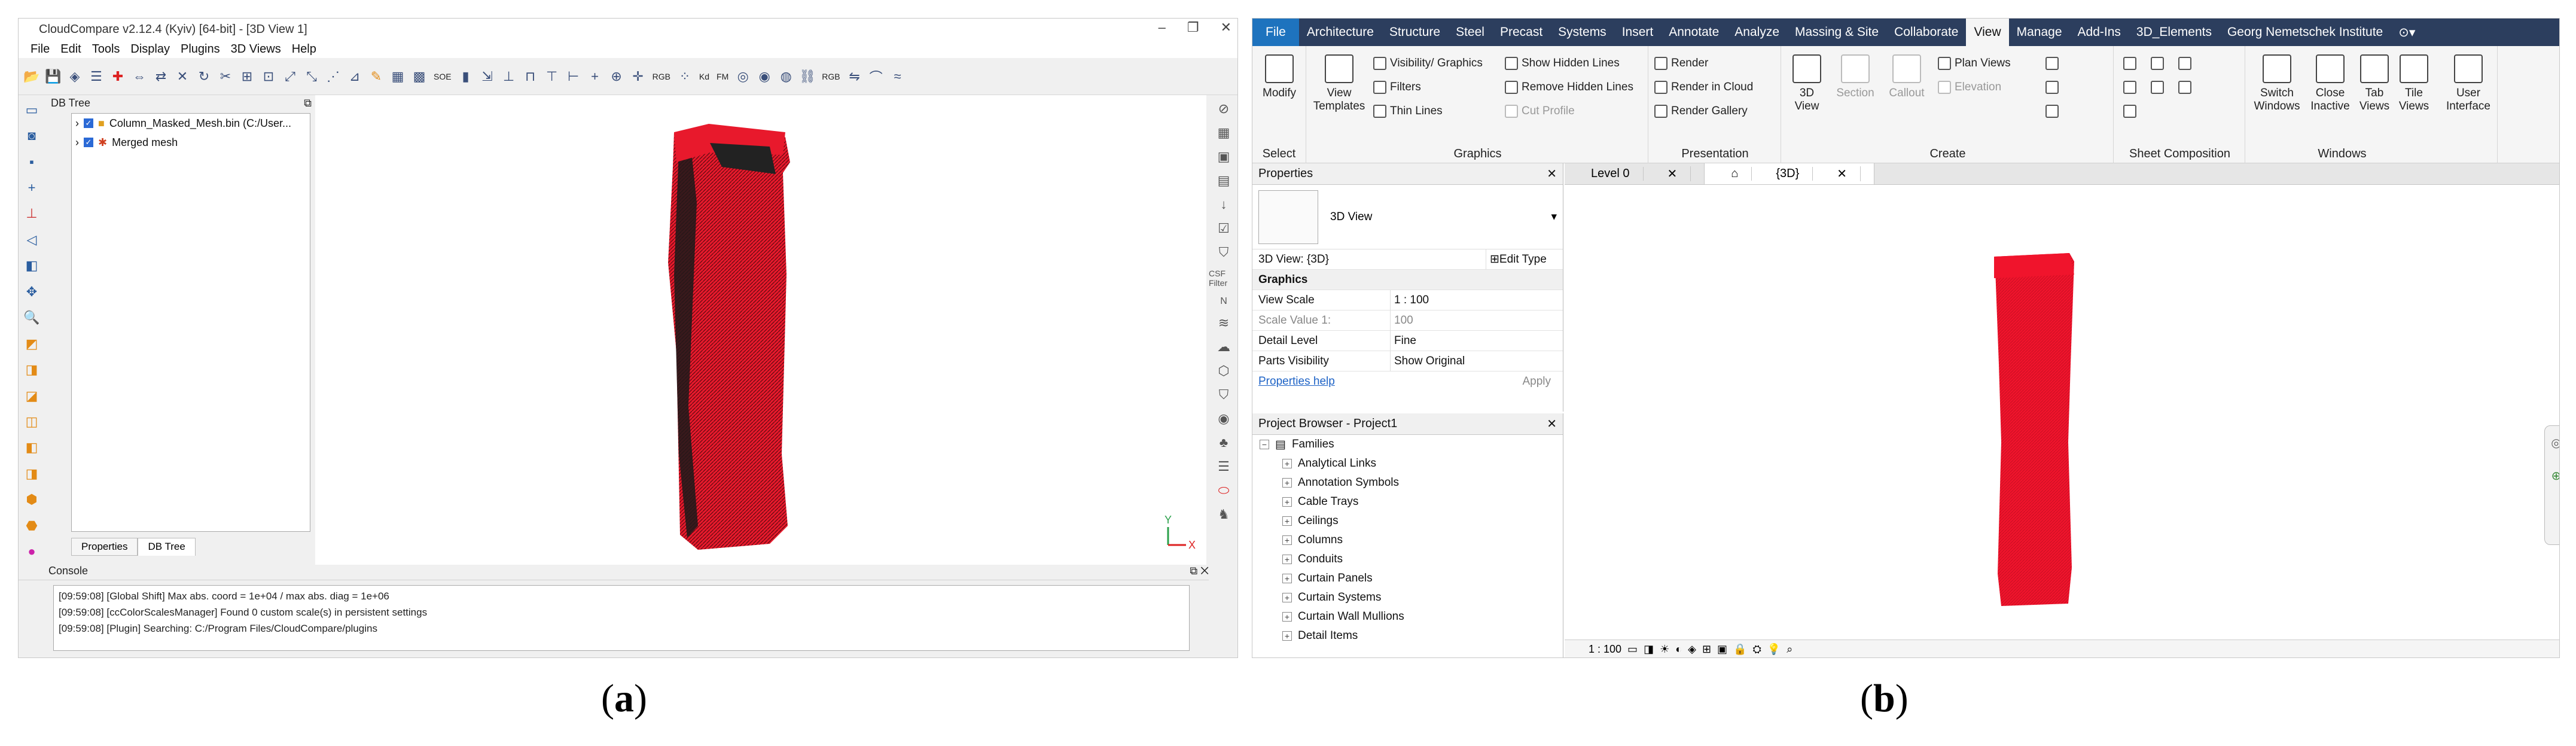 The height and width of the screenshot is (746, 2576). What do you see at coordinates (1224, 252) in the screenshot?
I see `shield-icon: ⛉` at bounding box center [1224, 252].